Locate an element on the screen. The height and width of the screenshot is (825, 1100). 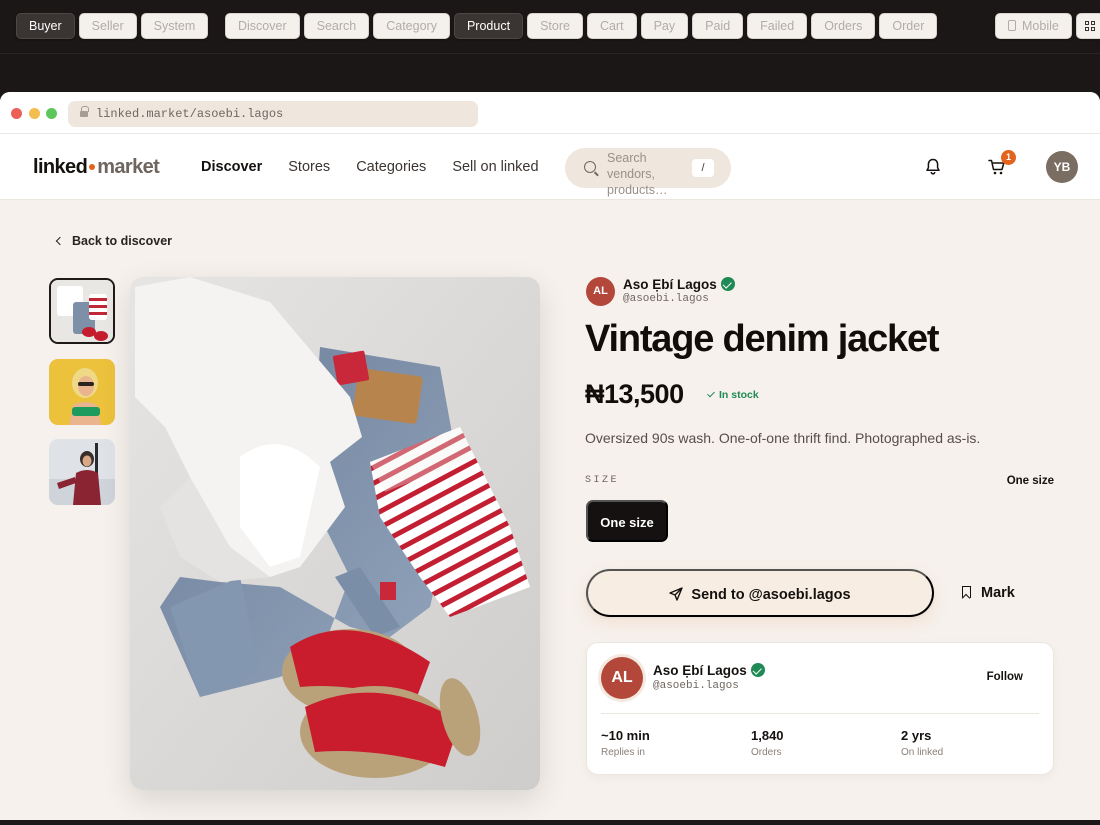
size-label: SIZE is located at coordinates (602, 480).